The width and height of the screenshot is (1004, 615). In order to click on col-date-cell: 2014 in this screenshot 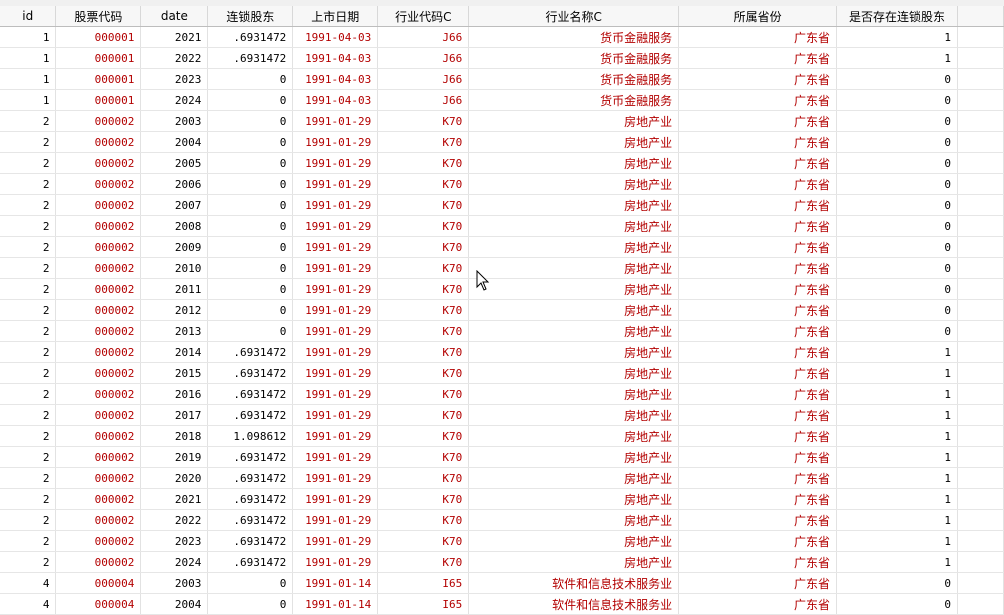, I will do `click(174, 352)`.